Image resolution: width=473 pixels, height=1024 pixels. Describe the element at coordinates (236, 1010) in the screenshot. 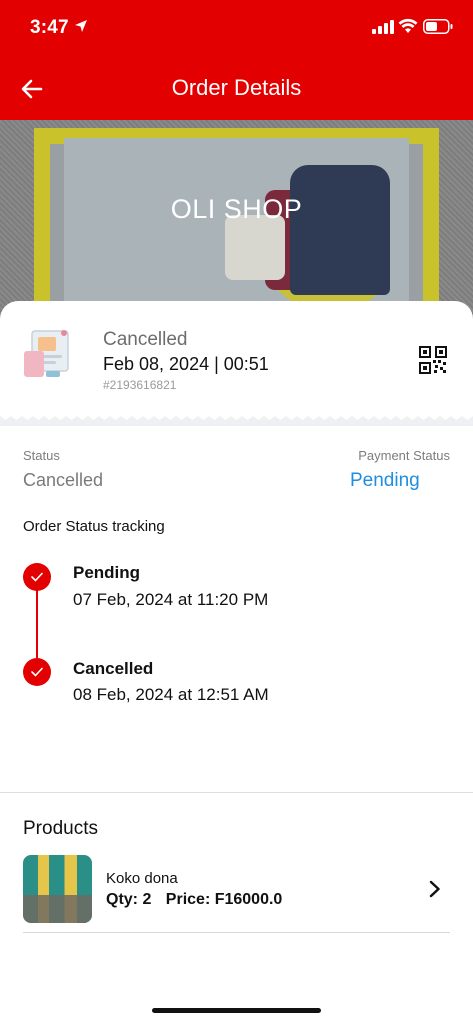

I see `home-indicator` at that location.